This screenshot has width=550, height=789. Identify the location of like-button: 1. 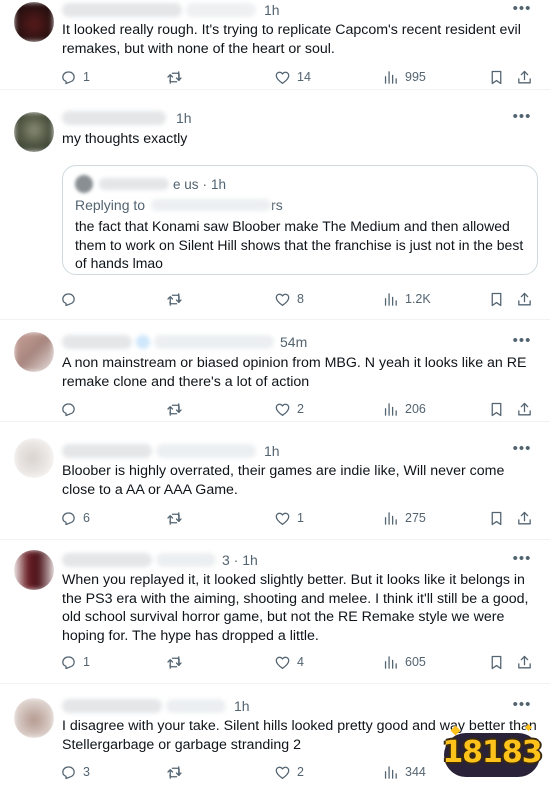
(289, 518).